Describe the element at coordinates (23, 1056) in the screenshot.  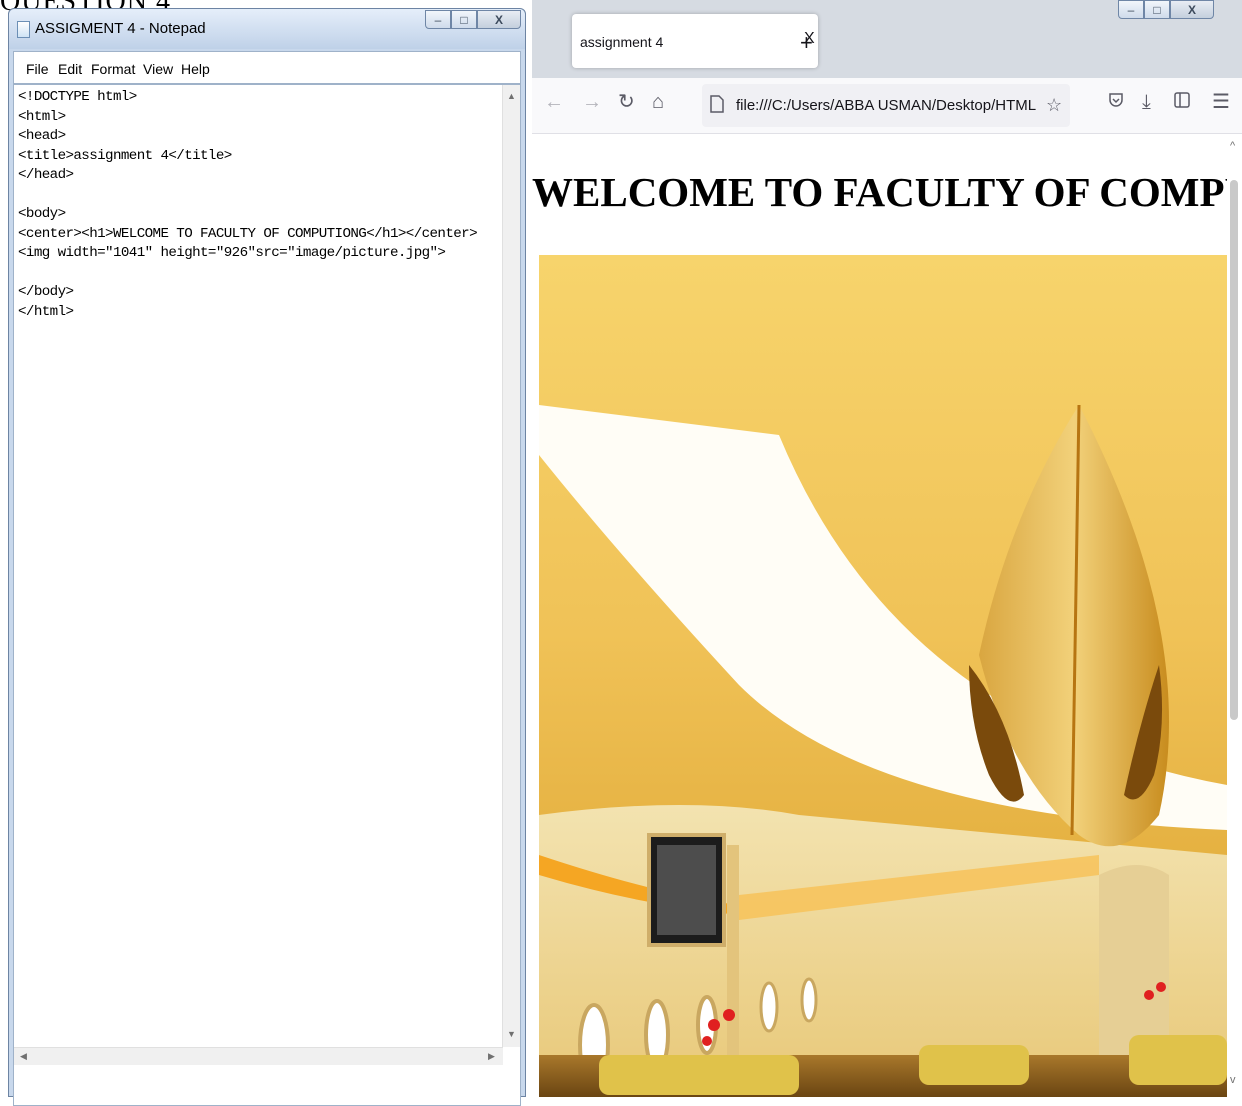
I see `scroll-left-icon: ◀` at that location.